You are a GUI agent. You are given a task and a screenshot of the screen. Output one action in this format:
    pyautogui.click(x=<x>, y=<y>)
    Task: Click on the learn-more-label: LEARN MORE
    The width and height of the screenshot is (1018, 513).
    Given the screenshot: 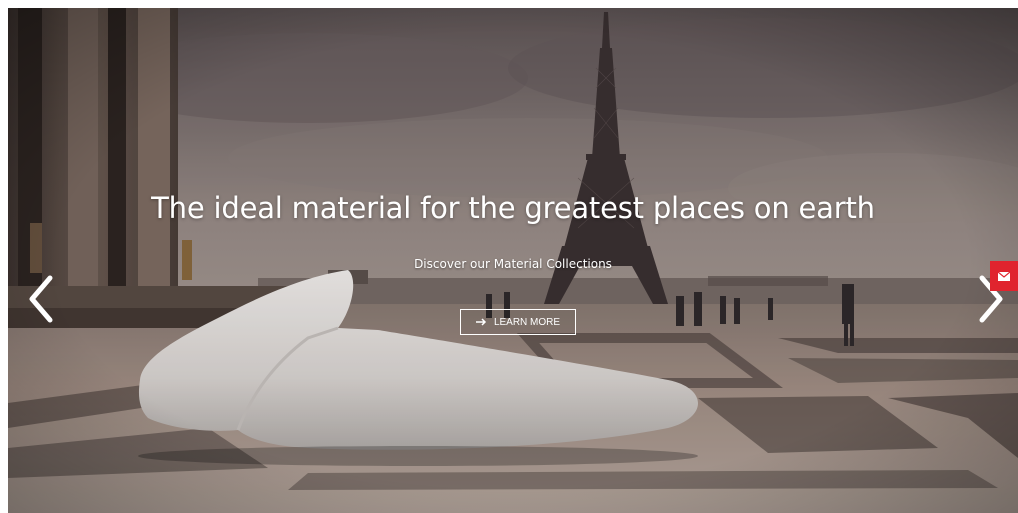 What is the action you would take?
    pyautogui.click(x=527, y=322)
    